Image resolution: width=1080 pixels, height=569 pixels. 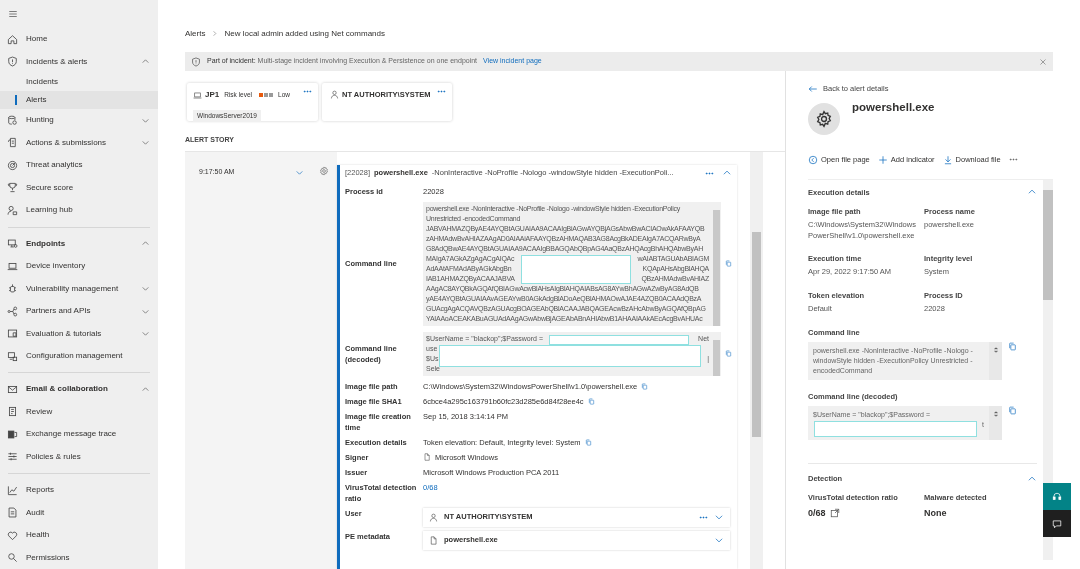 I want to click on external-link-icon, so click(x=834, y=513).